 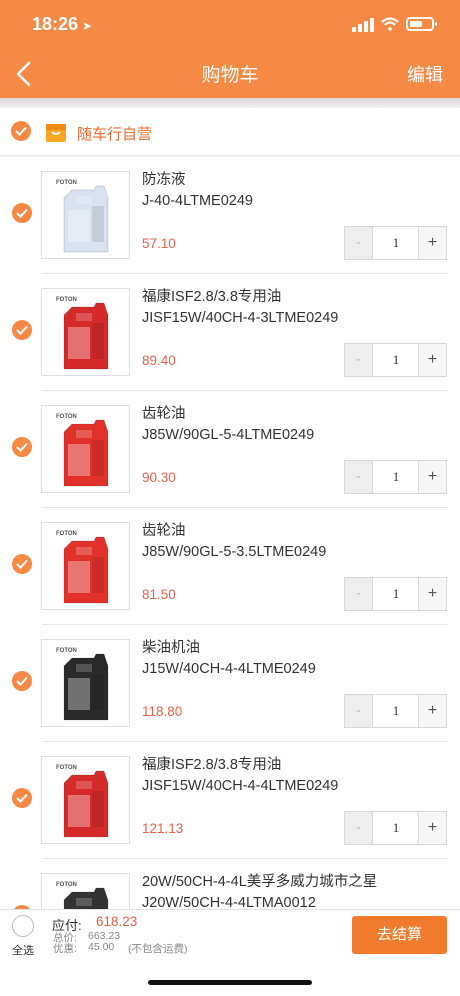 What do you see at coordinates (228, 435) in the screenshot?
I see `product-code: J85W/90GL-5-4LTME0249` at bounding box center [228, 435].